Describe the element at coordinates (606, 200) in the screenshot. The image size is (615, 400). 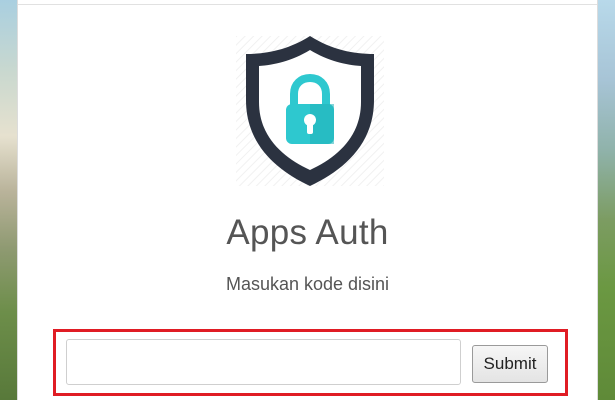
I see `background-right-strip` at that location.